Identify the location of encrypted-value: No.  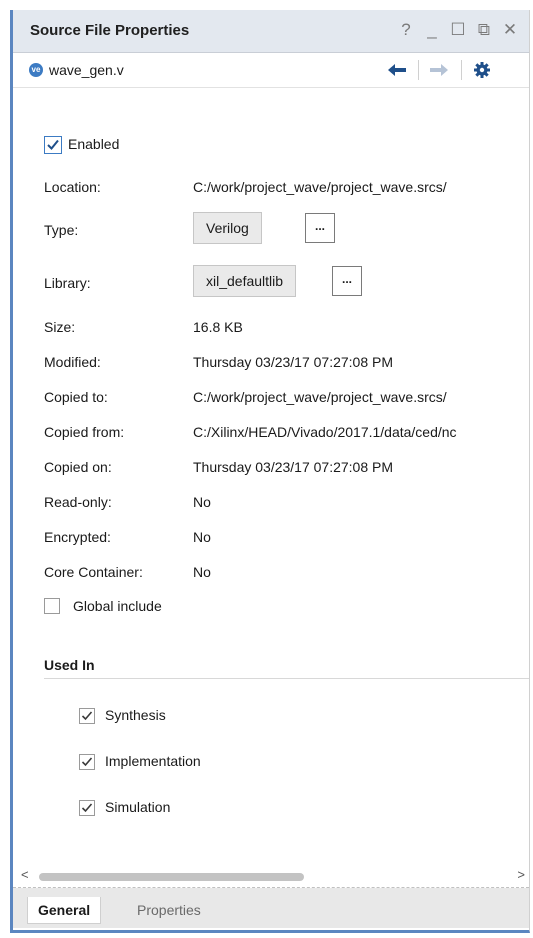
(202, 537).